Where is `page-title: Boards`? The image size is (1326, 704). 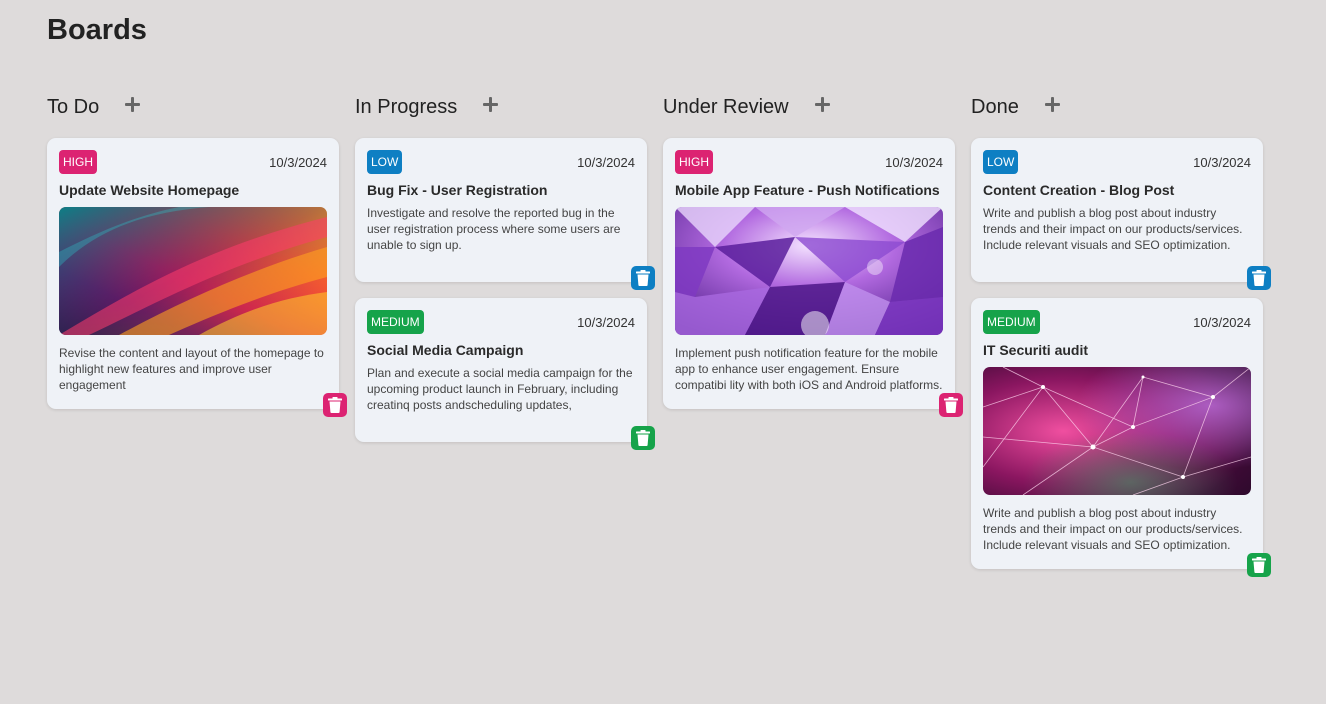 page-title: Boards is located at coordinates (97, 30).